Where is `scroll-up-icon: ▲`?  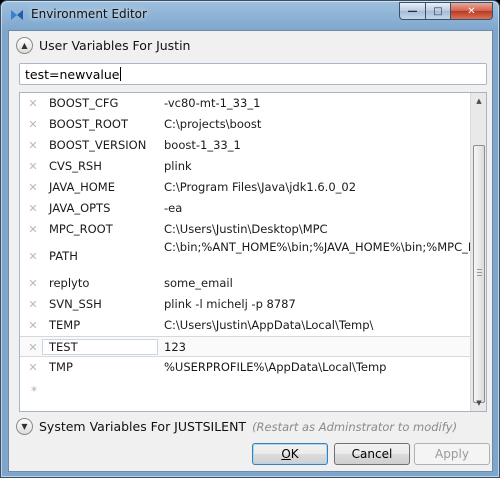 scroll-up-icon: ▲ is located at coordinates (478, 101).